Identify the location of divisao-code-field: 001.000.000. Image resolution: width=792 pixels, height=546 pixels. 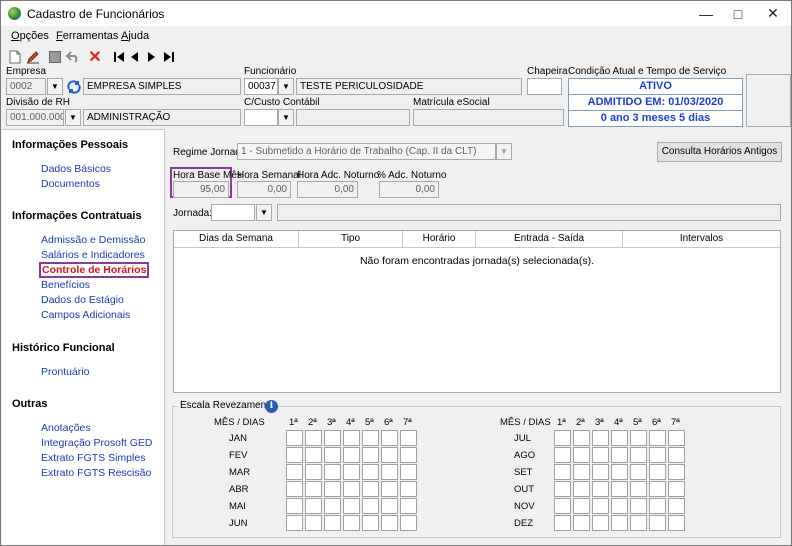
(35, 117).